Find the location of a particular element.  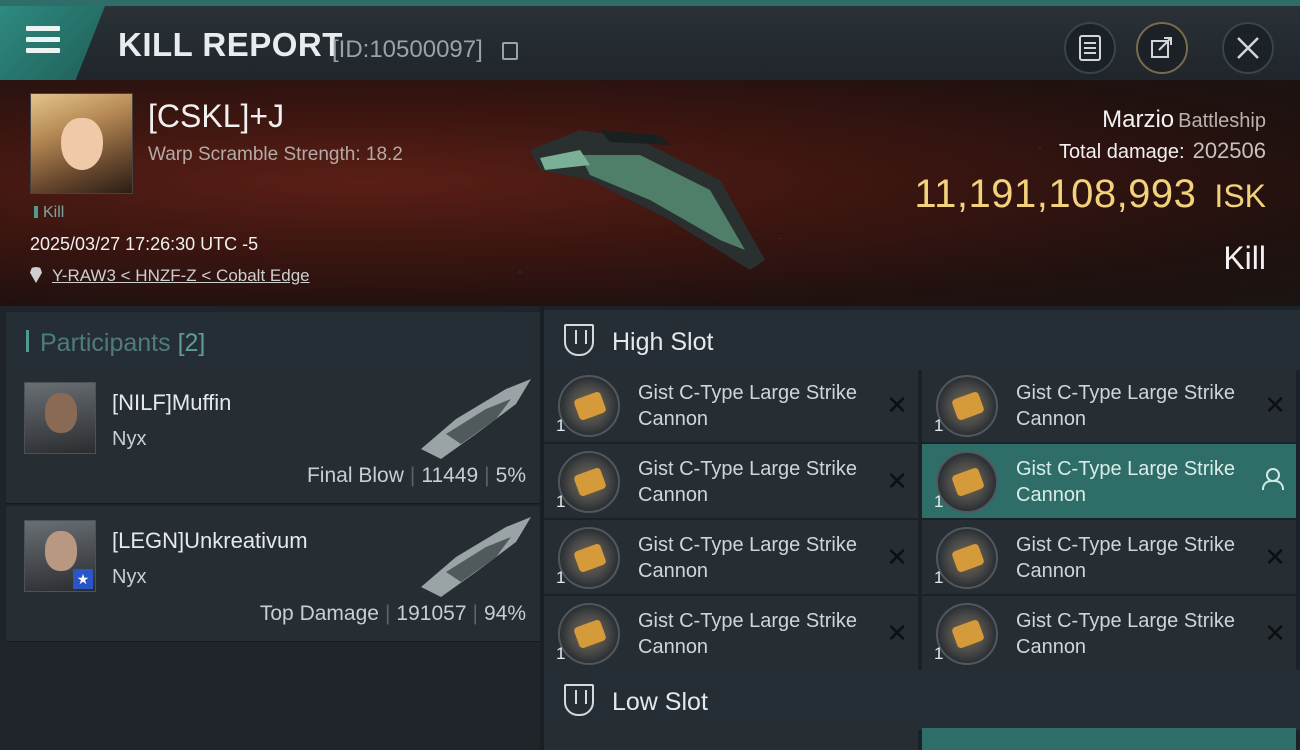

low-slot-label: Low Slot is located at coordinates (660, 702).